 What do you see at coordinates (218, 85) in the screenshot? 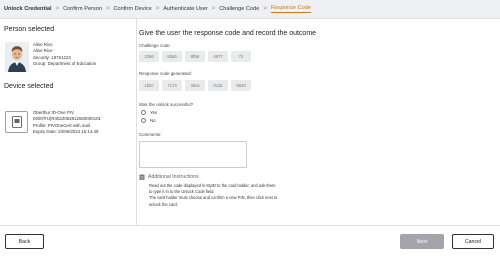
I see `response-code-cell: 0115` at bounding box center [218, 85].